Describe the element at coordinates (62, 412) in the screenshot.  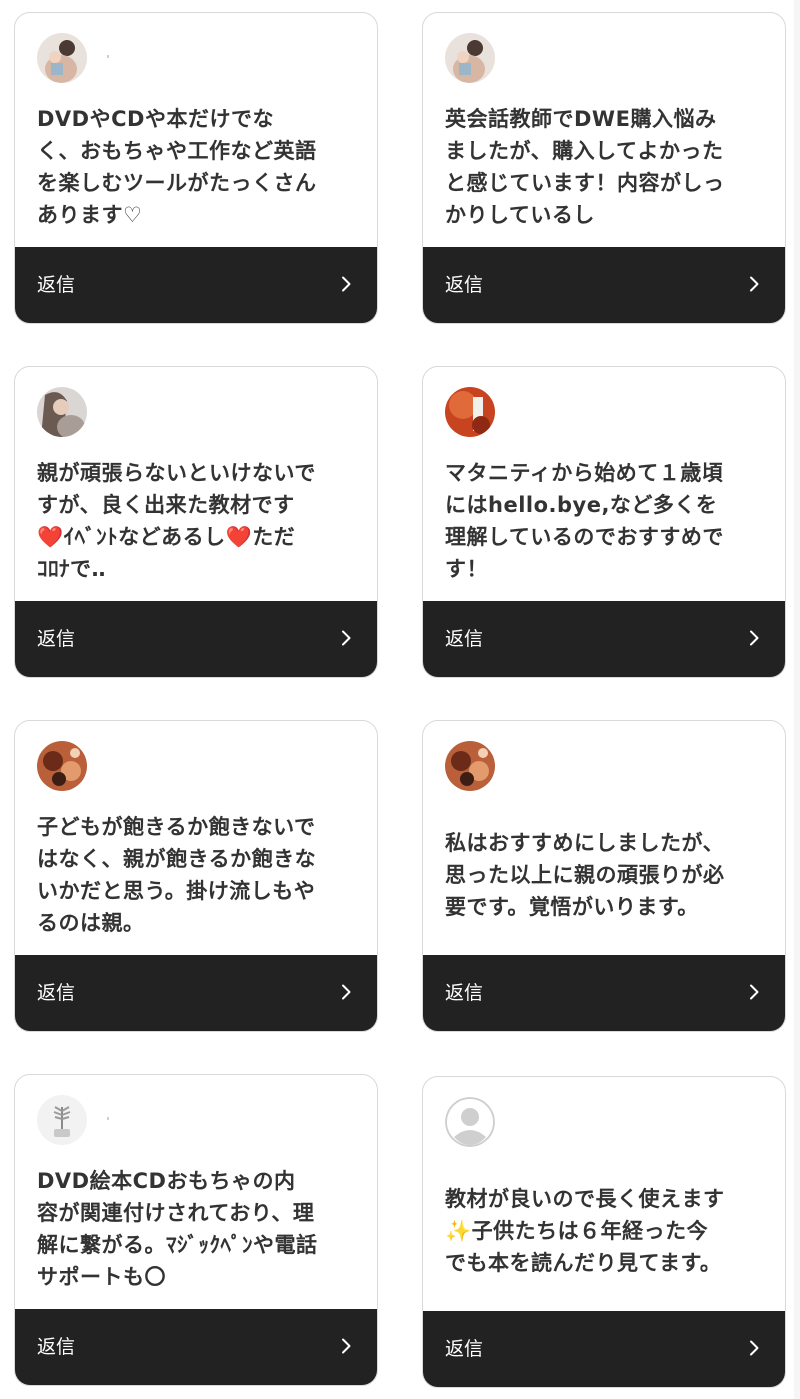
I see `photo-avatar-woman-icon` at that location.